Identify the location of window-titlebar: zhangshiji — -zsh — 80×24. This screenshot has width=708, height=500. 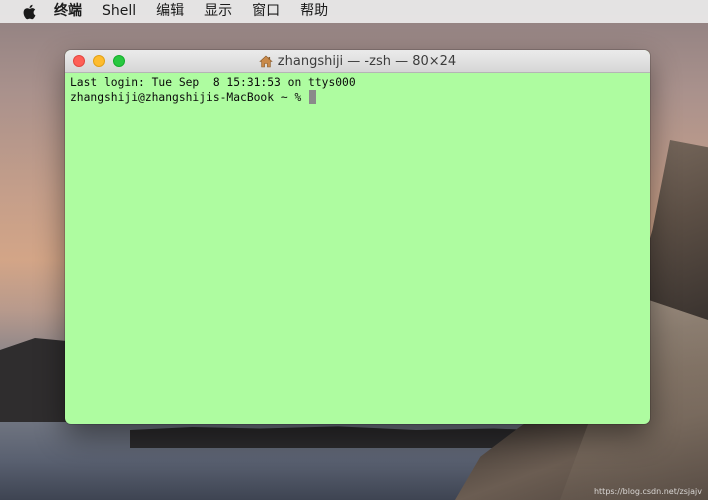
(357, 61).